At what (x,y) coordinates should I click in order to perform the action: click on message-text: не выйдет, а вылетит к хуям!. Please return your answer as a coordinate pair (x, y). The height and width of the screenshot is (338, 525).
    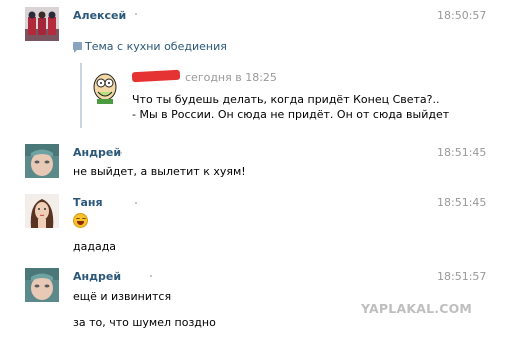
    Looking at the image, I should click on (159, 171).